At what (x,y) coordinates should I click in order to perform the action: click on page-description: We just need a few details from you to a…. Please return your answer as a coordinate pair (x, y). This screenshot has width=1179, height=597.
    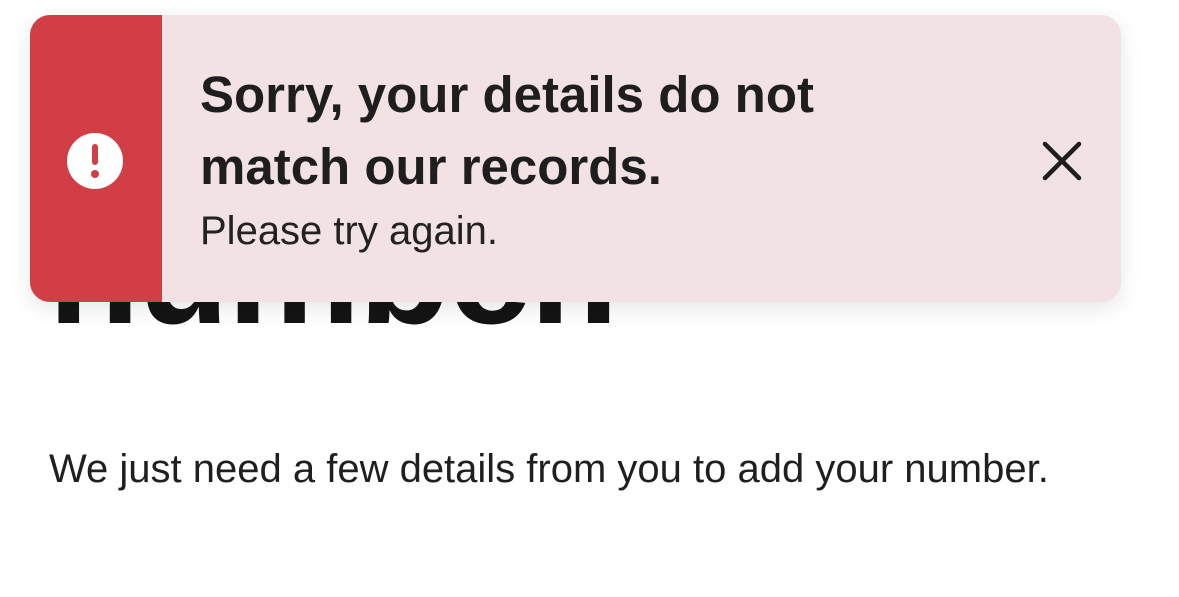
    Looking at the image, I should click on (549, 469).